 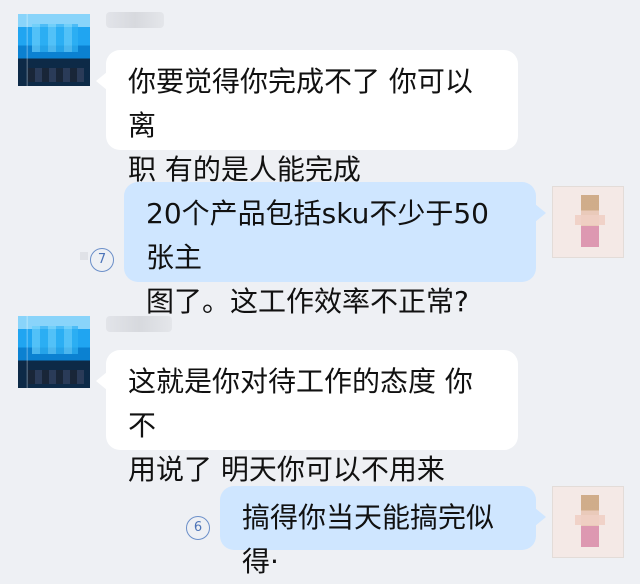 I want to click on read-count-badge: 7, so click(x=102, y=260).